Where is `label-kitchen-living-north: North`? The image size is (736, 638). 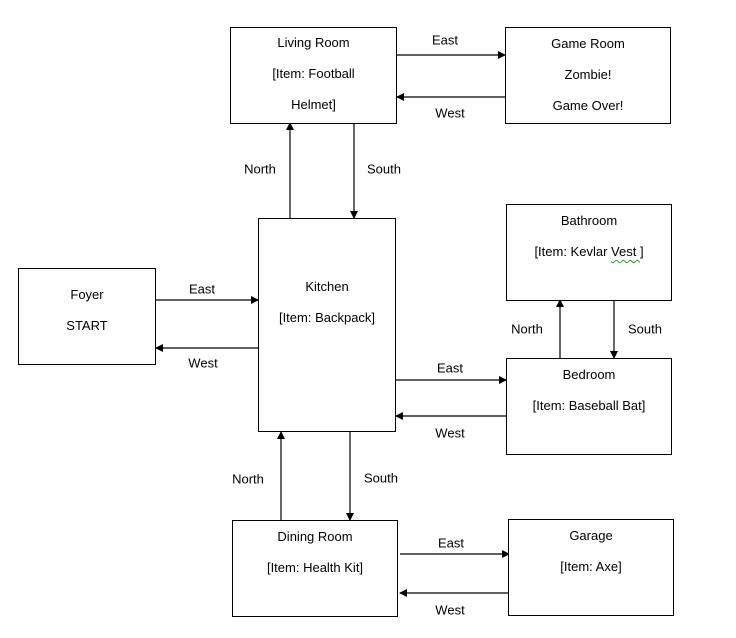
label-kitchen-living-north: North is located at coordinates (260, 169).